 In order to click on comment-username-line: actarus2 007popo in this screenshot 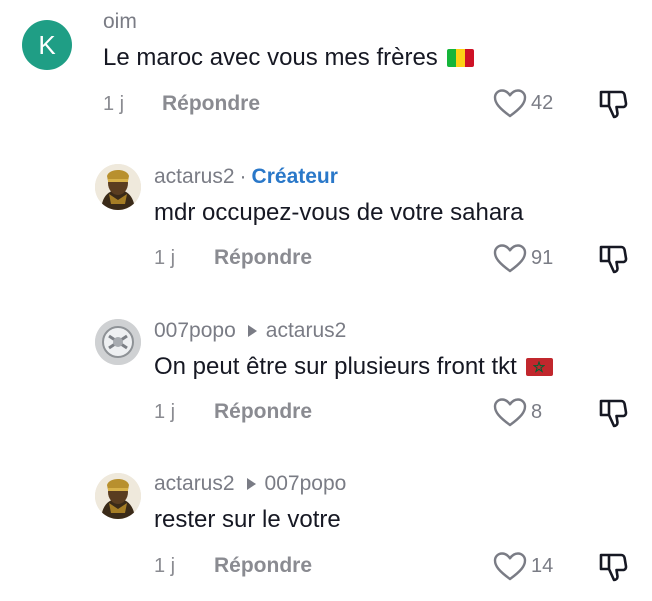, I will do `click(250, 484)`.